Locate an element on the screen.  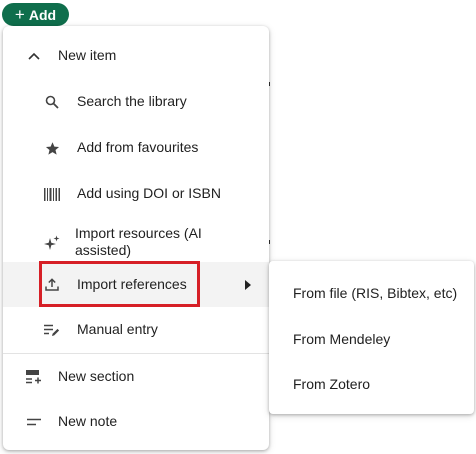
add-button: + Add is located at coordinates (35, 14).